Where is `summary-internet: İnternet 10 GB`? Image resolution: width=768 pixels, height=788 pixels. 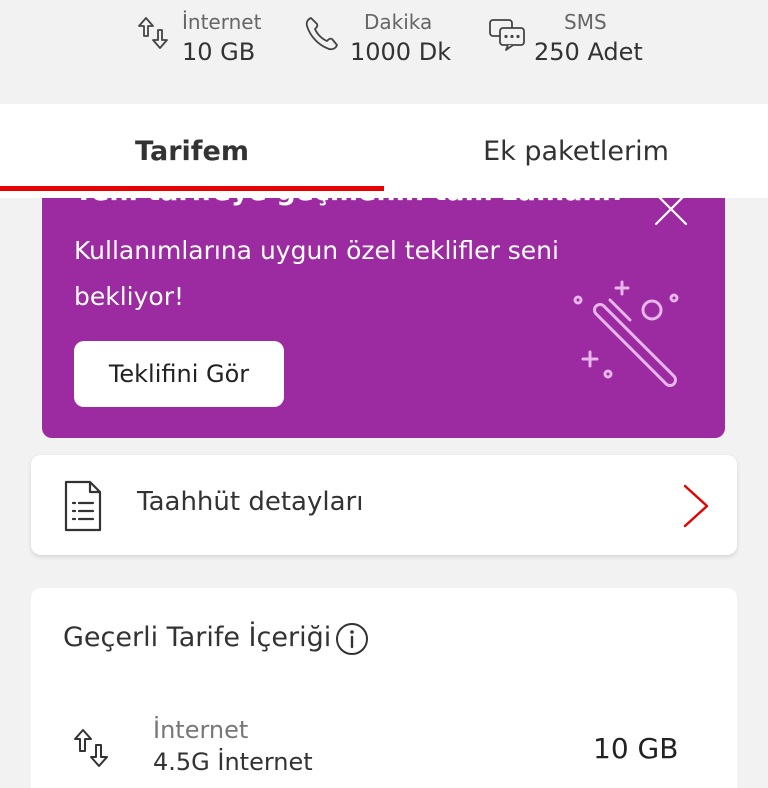 summary-internet: İnternet 10 GB is located at coordinates (206, 38).